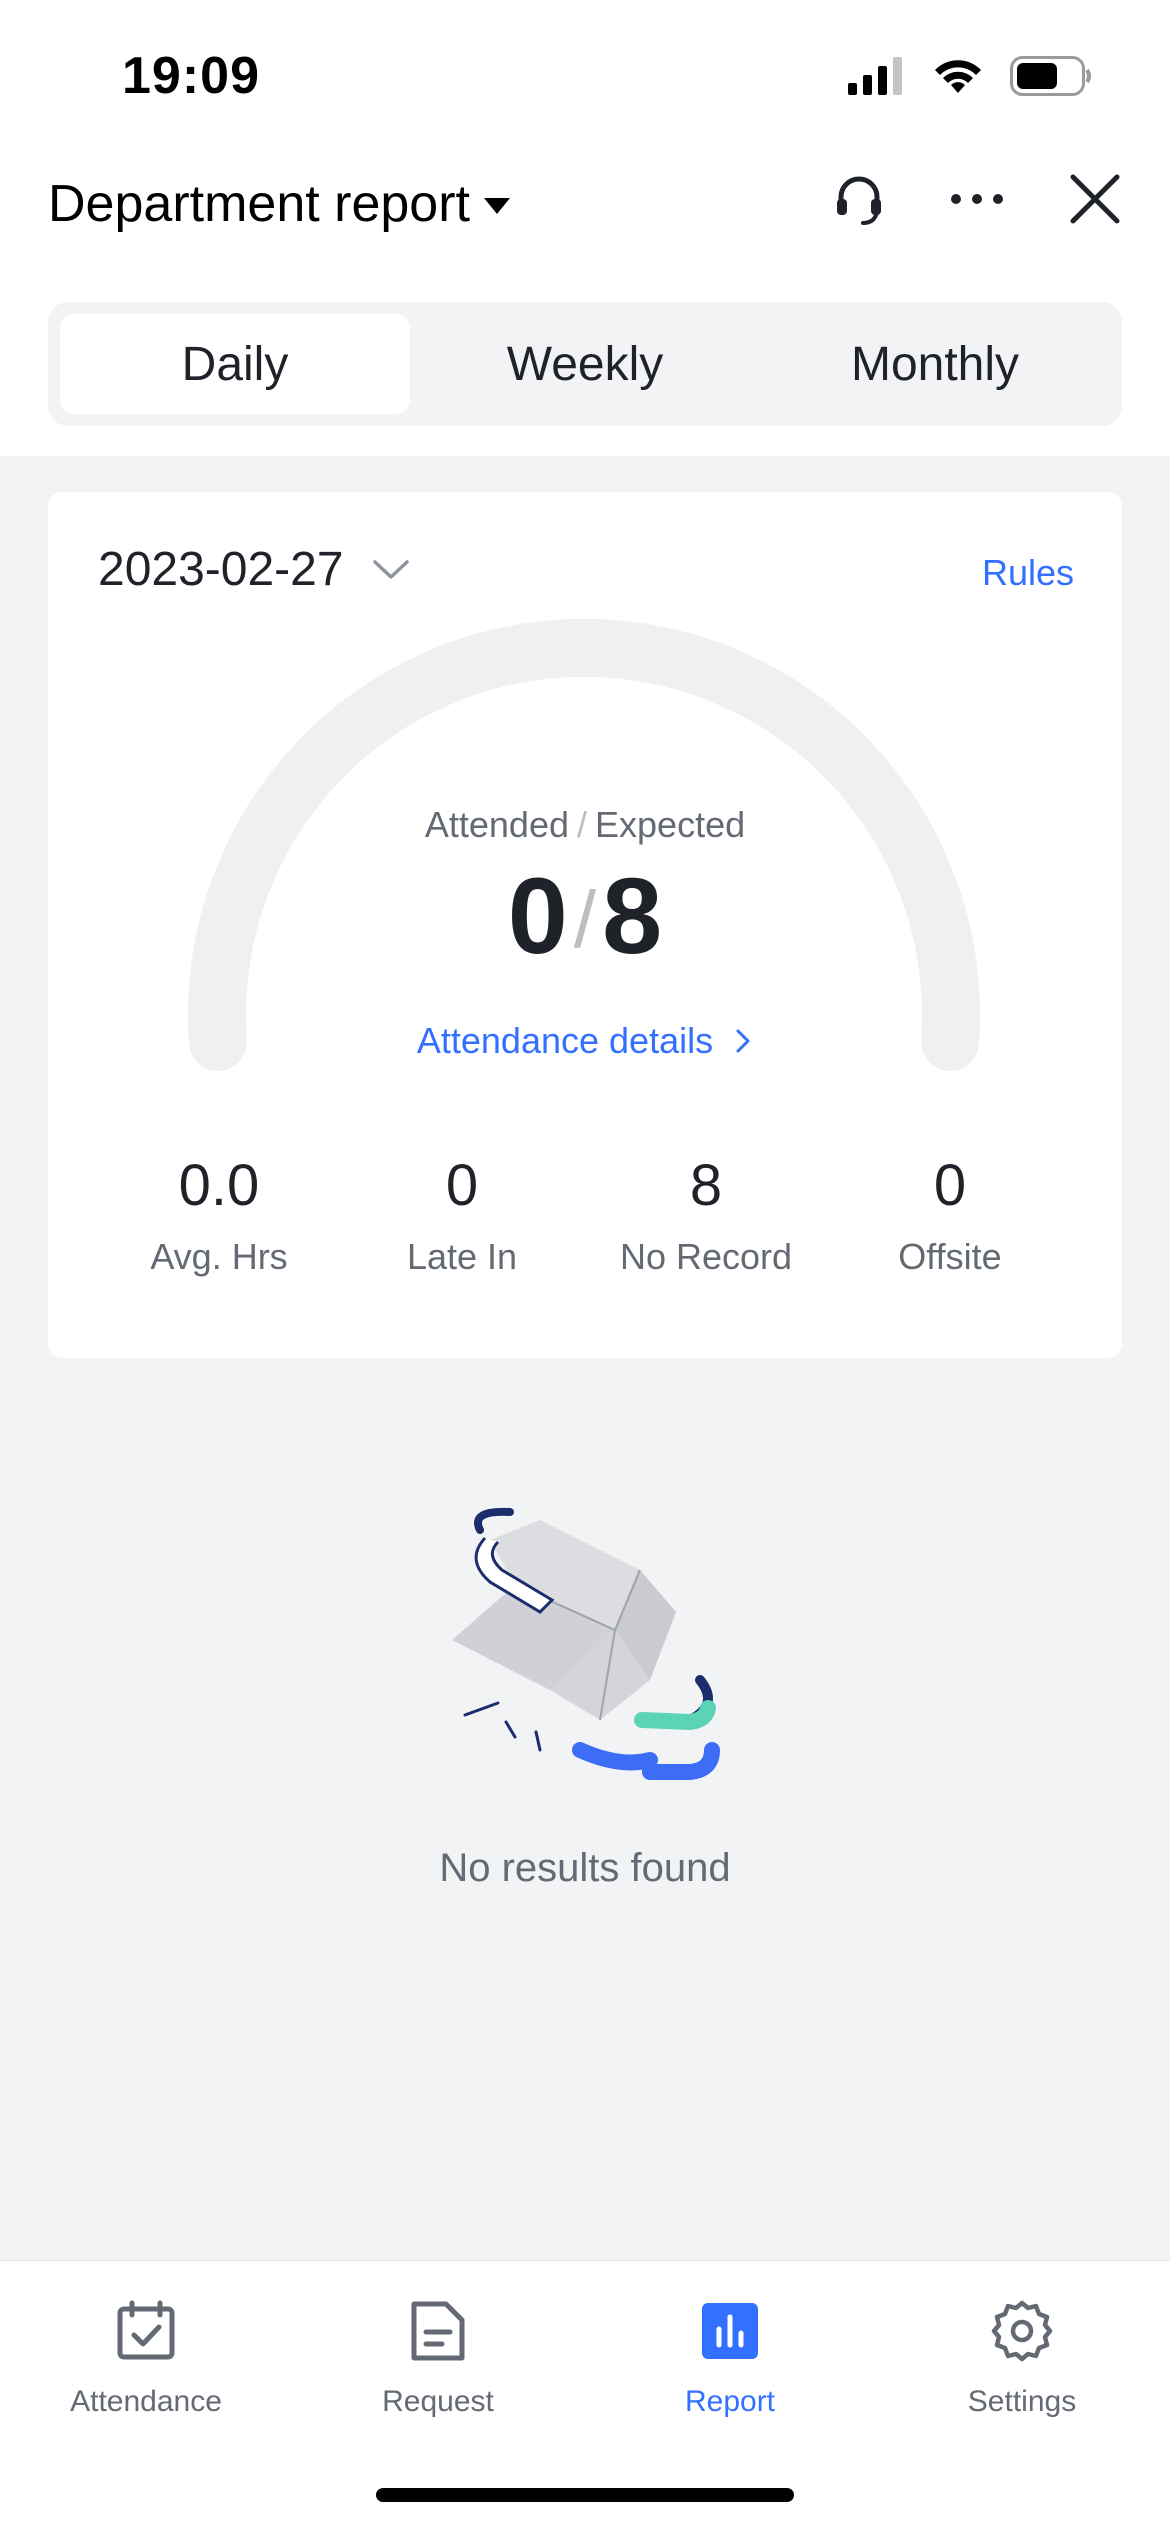  I want to click on stat-label: Offsite, so click(950, 1256).